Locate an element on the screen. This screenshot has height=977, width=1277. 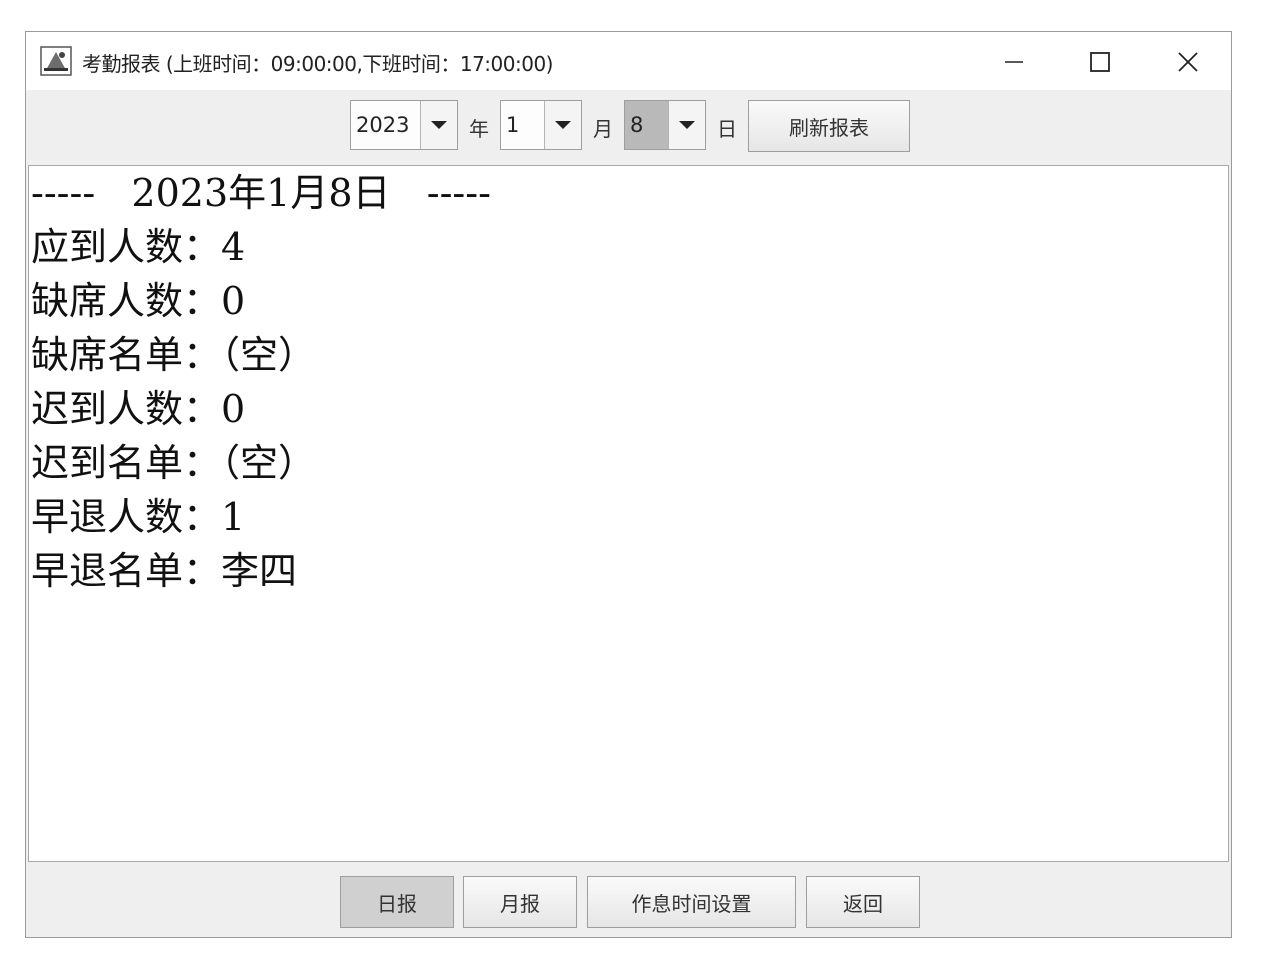
report-line-absent-list: 缺席名单：（空） is located at coordinates (174, 355).